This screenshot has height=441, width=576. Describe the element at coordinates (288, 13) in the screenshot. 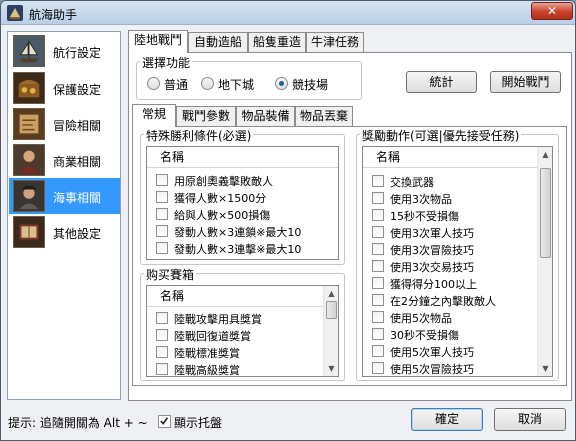

I see `title-bar: 航海助手 ✕` at that location.